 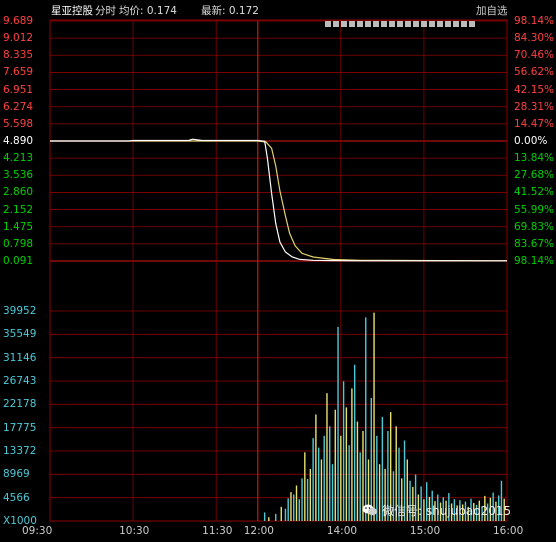 What do you see at coordinates (258, 531) in the screenshot?
I see `time-tick-label: 12:00` at bounding box center [258, 531].